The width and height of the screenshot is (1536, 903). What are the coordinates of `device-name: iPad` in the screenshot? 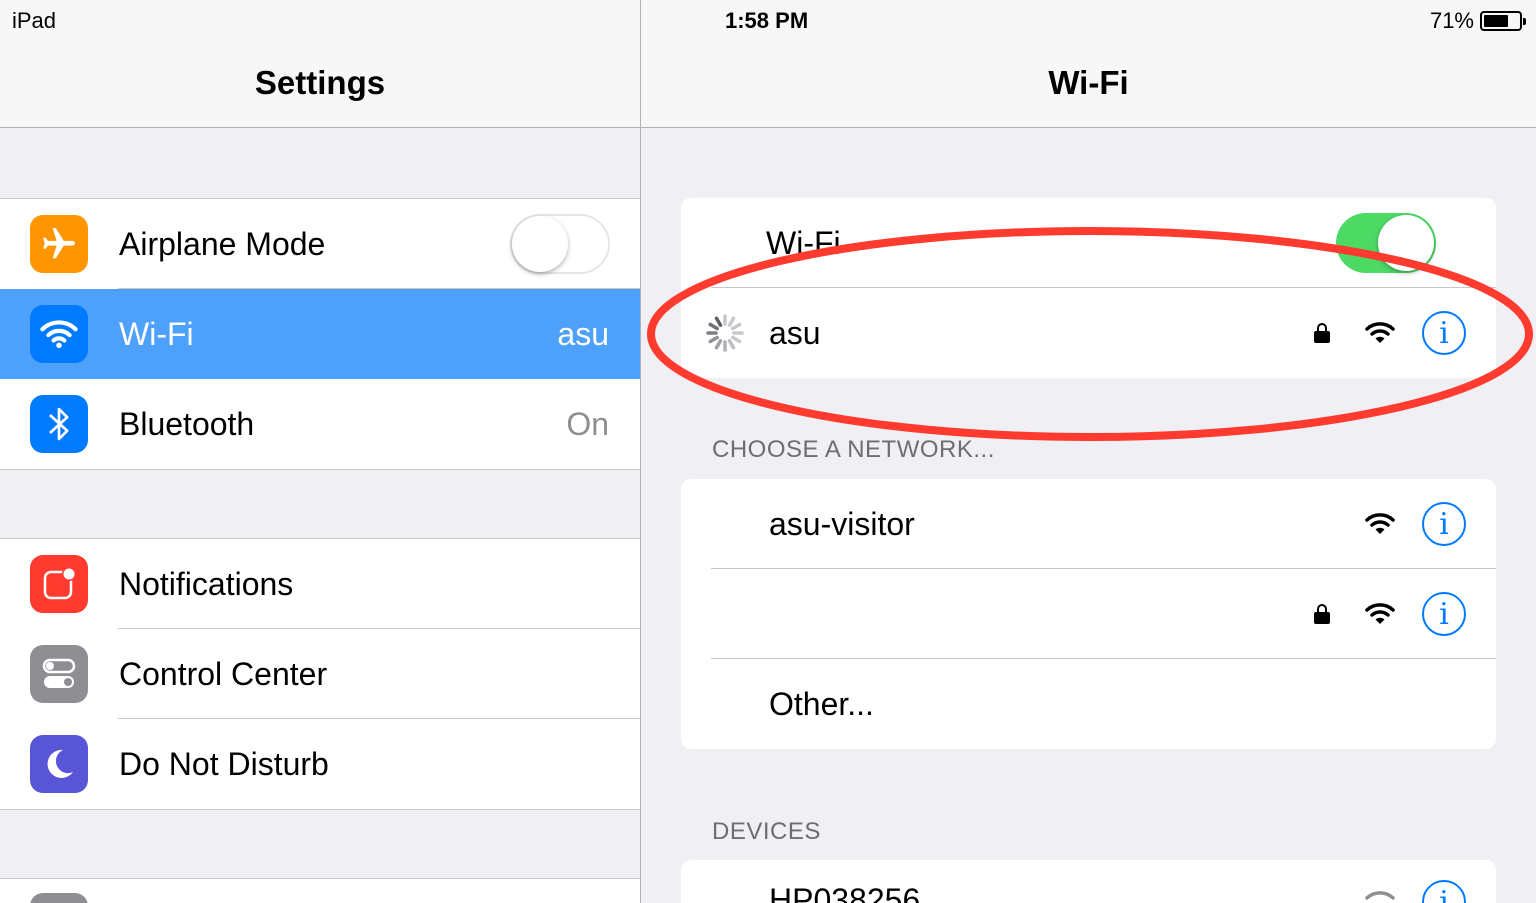 It's located at (34, 20).